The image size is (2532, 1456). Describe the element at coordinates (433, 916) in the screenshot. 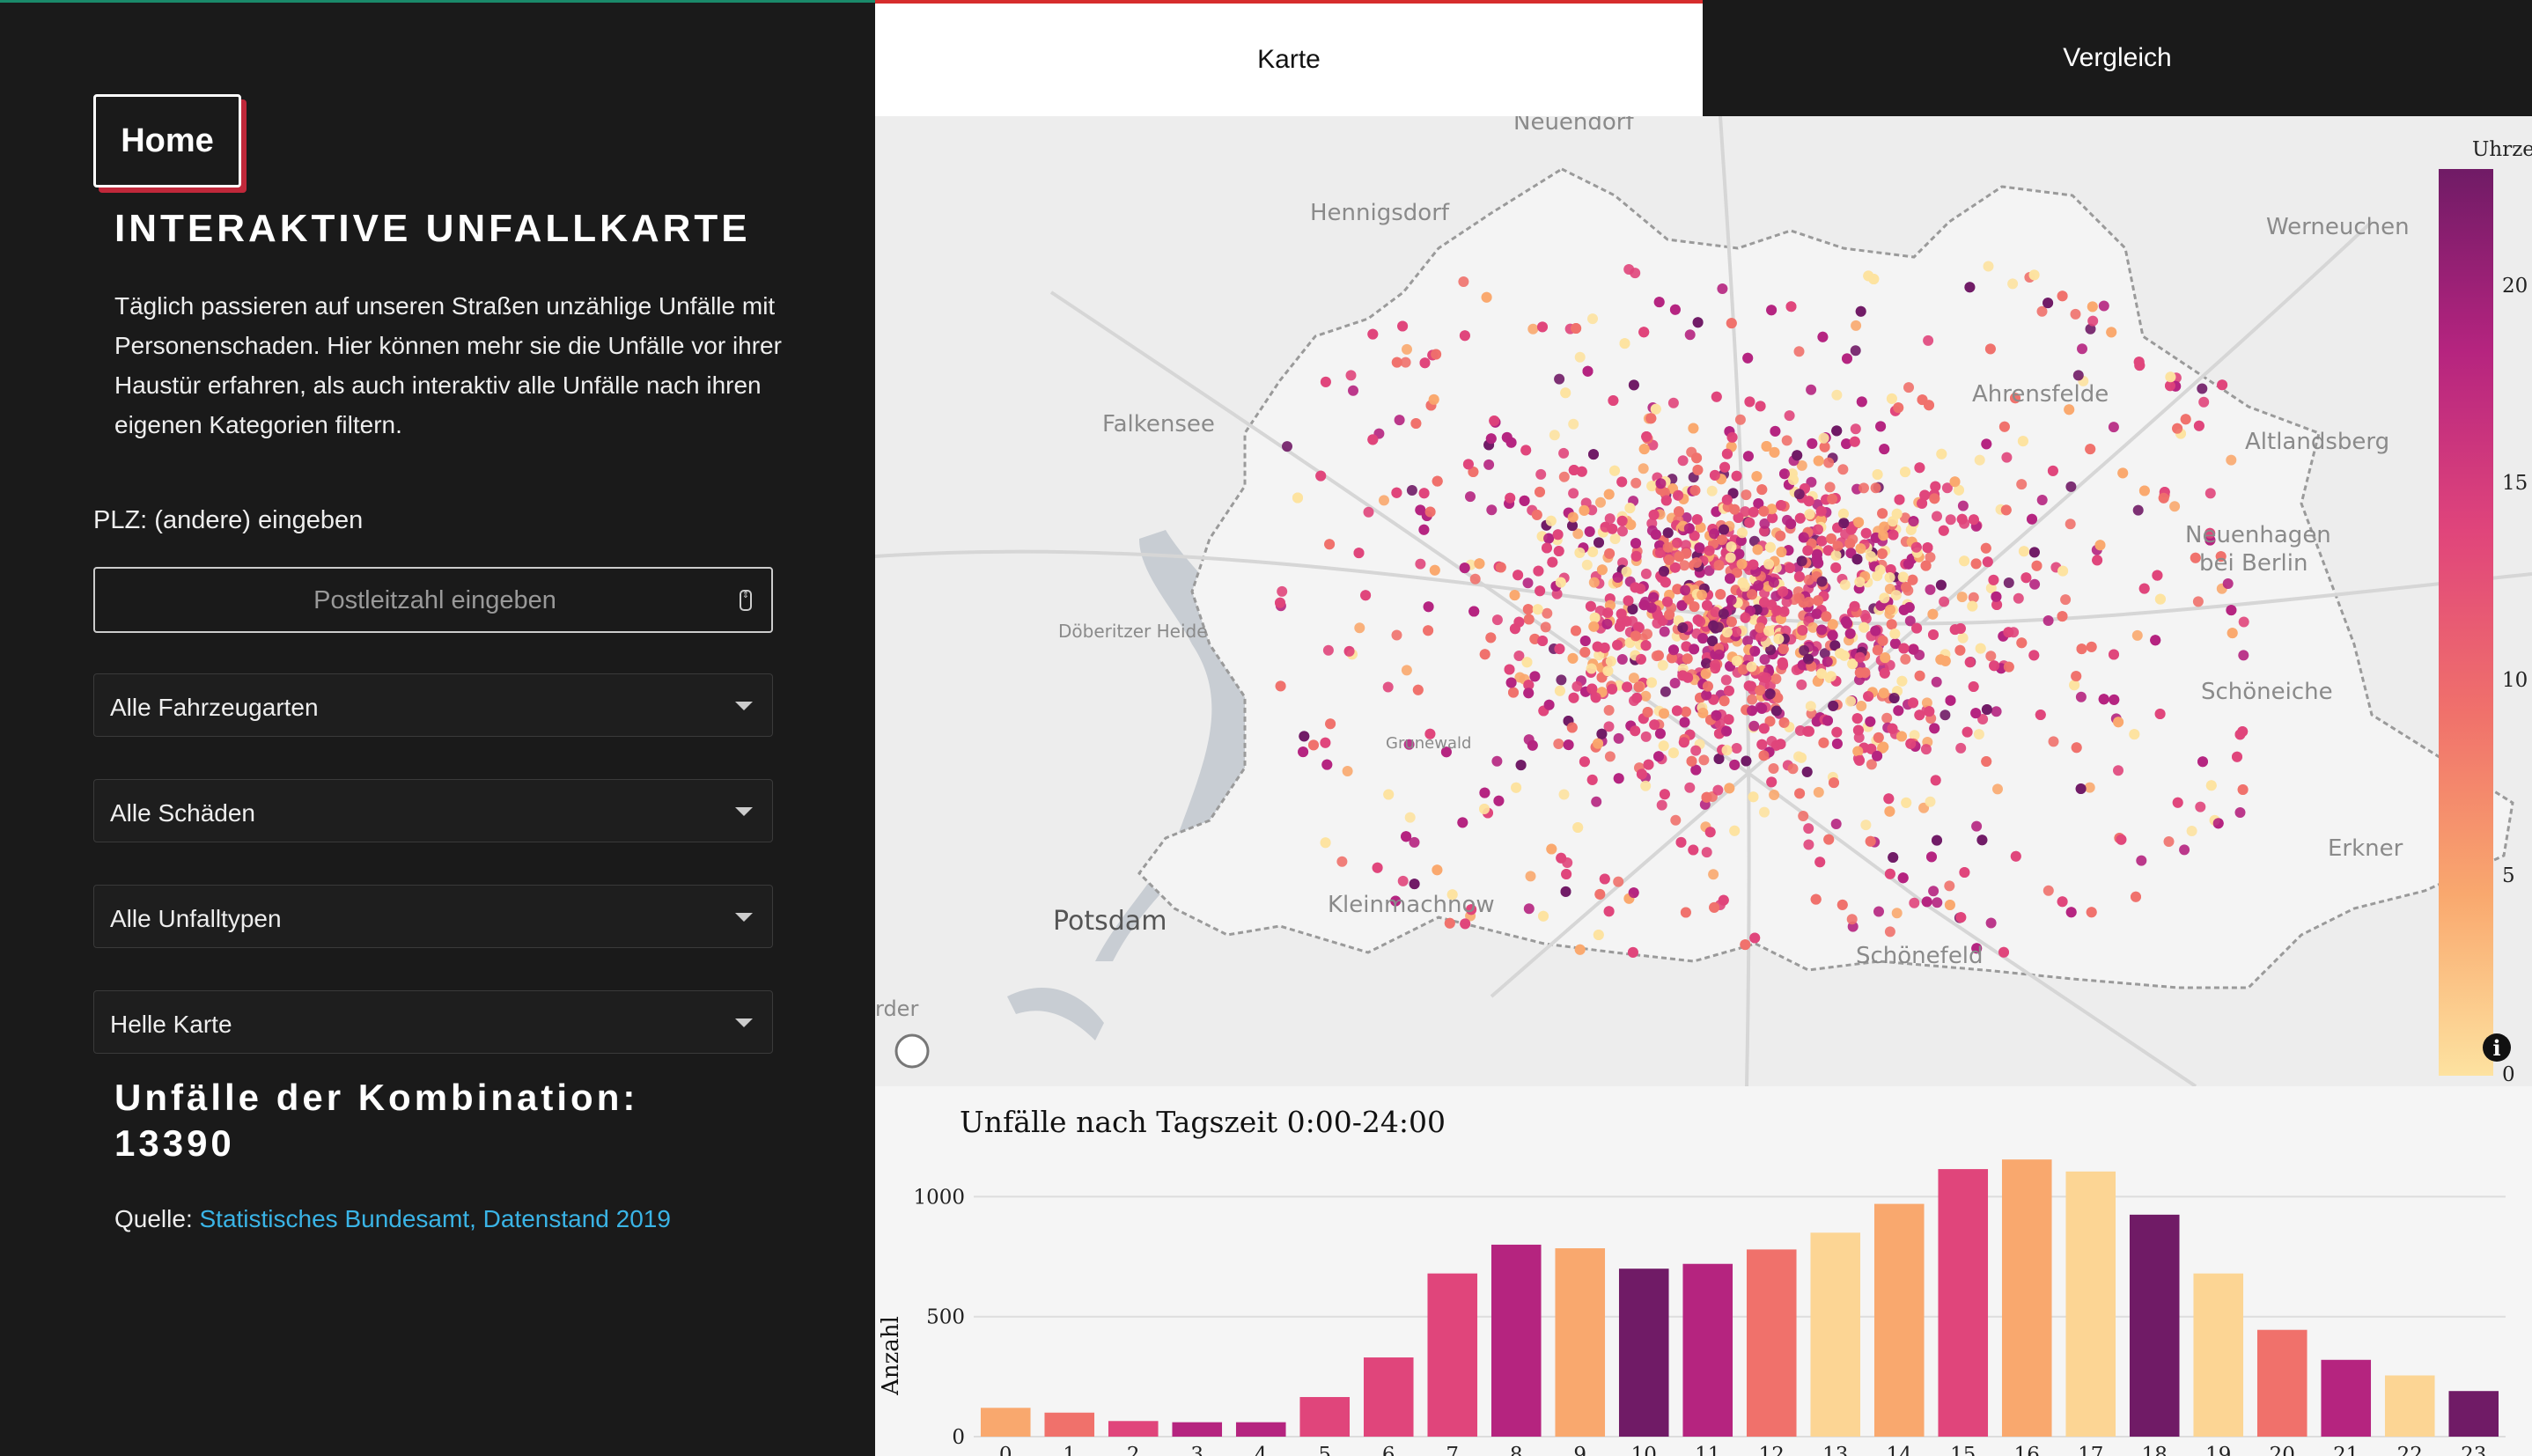

I see `accident-type-dropdown: Alle Unfalltypen` at that location.